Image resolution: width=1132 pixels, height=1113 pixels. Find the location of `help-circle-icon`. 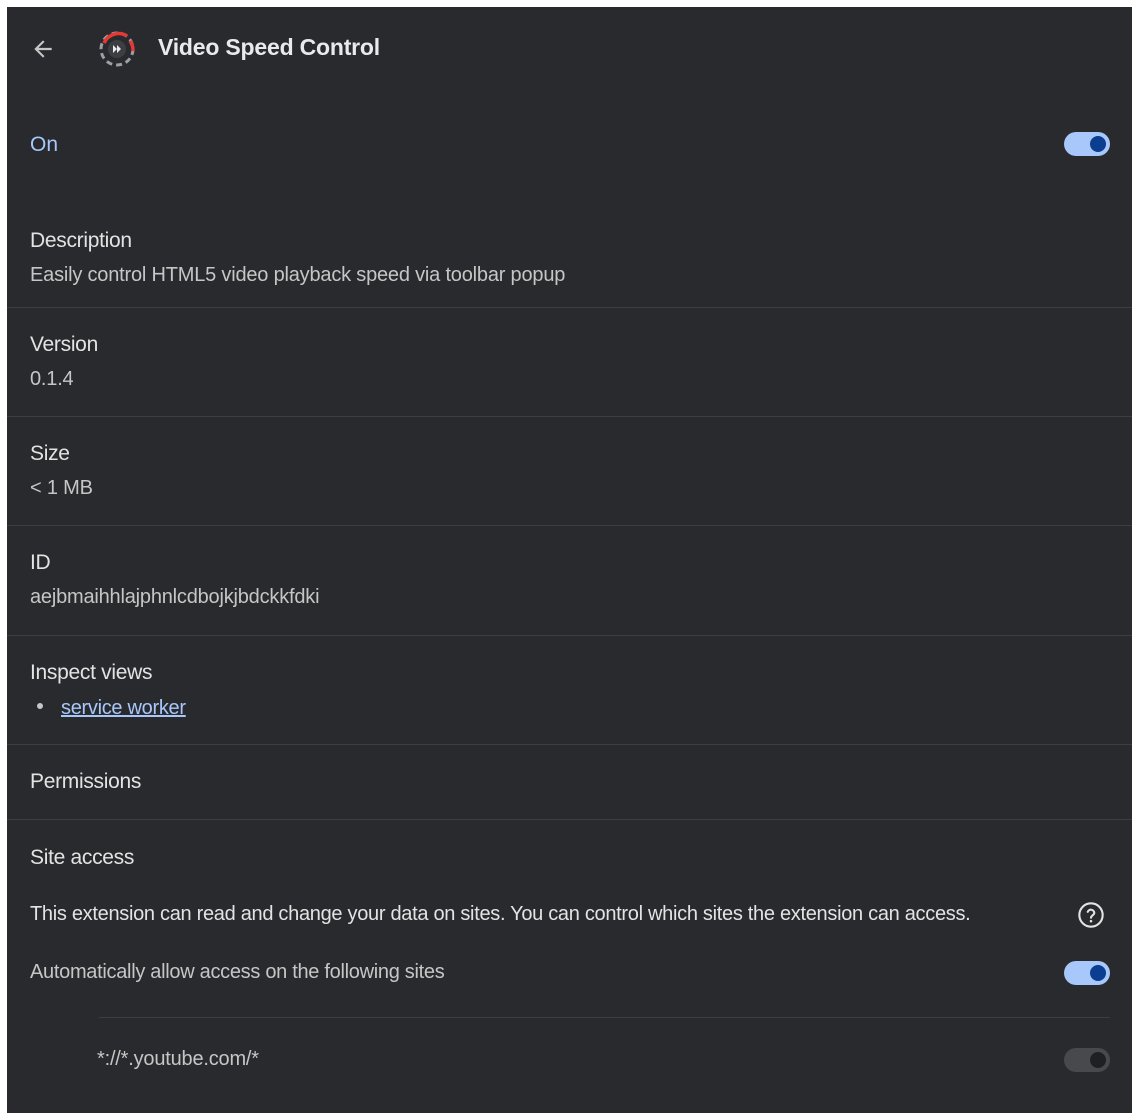

help-circle-icon is located at coordinates (1091, 915).